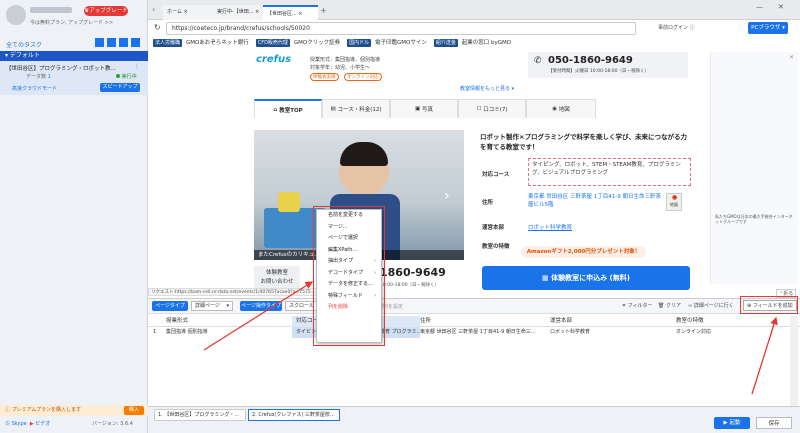  What do you see at coordinates (34, 88) in the screenshot?
I see `cloud-mode-link: 高速クラウドモード` at bounding box center [34, 88].